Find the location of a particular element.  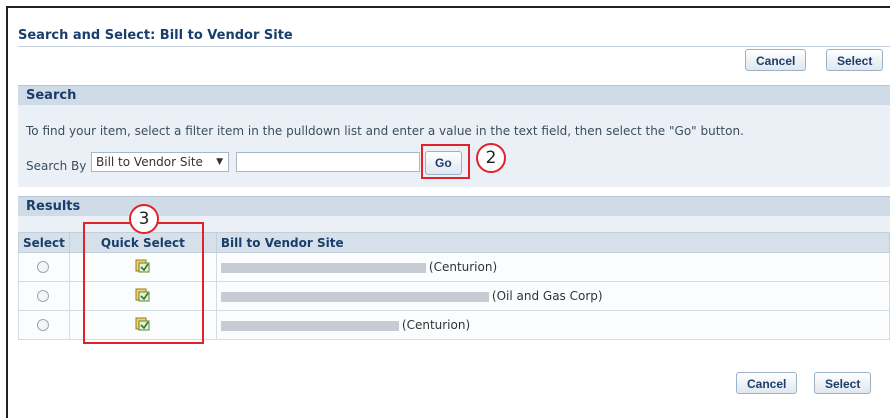

page-title: Search and Select: Bill to Vendor Site is located at coordinates (155, 35).